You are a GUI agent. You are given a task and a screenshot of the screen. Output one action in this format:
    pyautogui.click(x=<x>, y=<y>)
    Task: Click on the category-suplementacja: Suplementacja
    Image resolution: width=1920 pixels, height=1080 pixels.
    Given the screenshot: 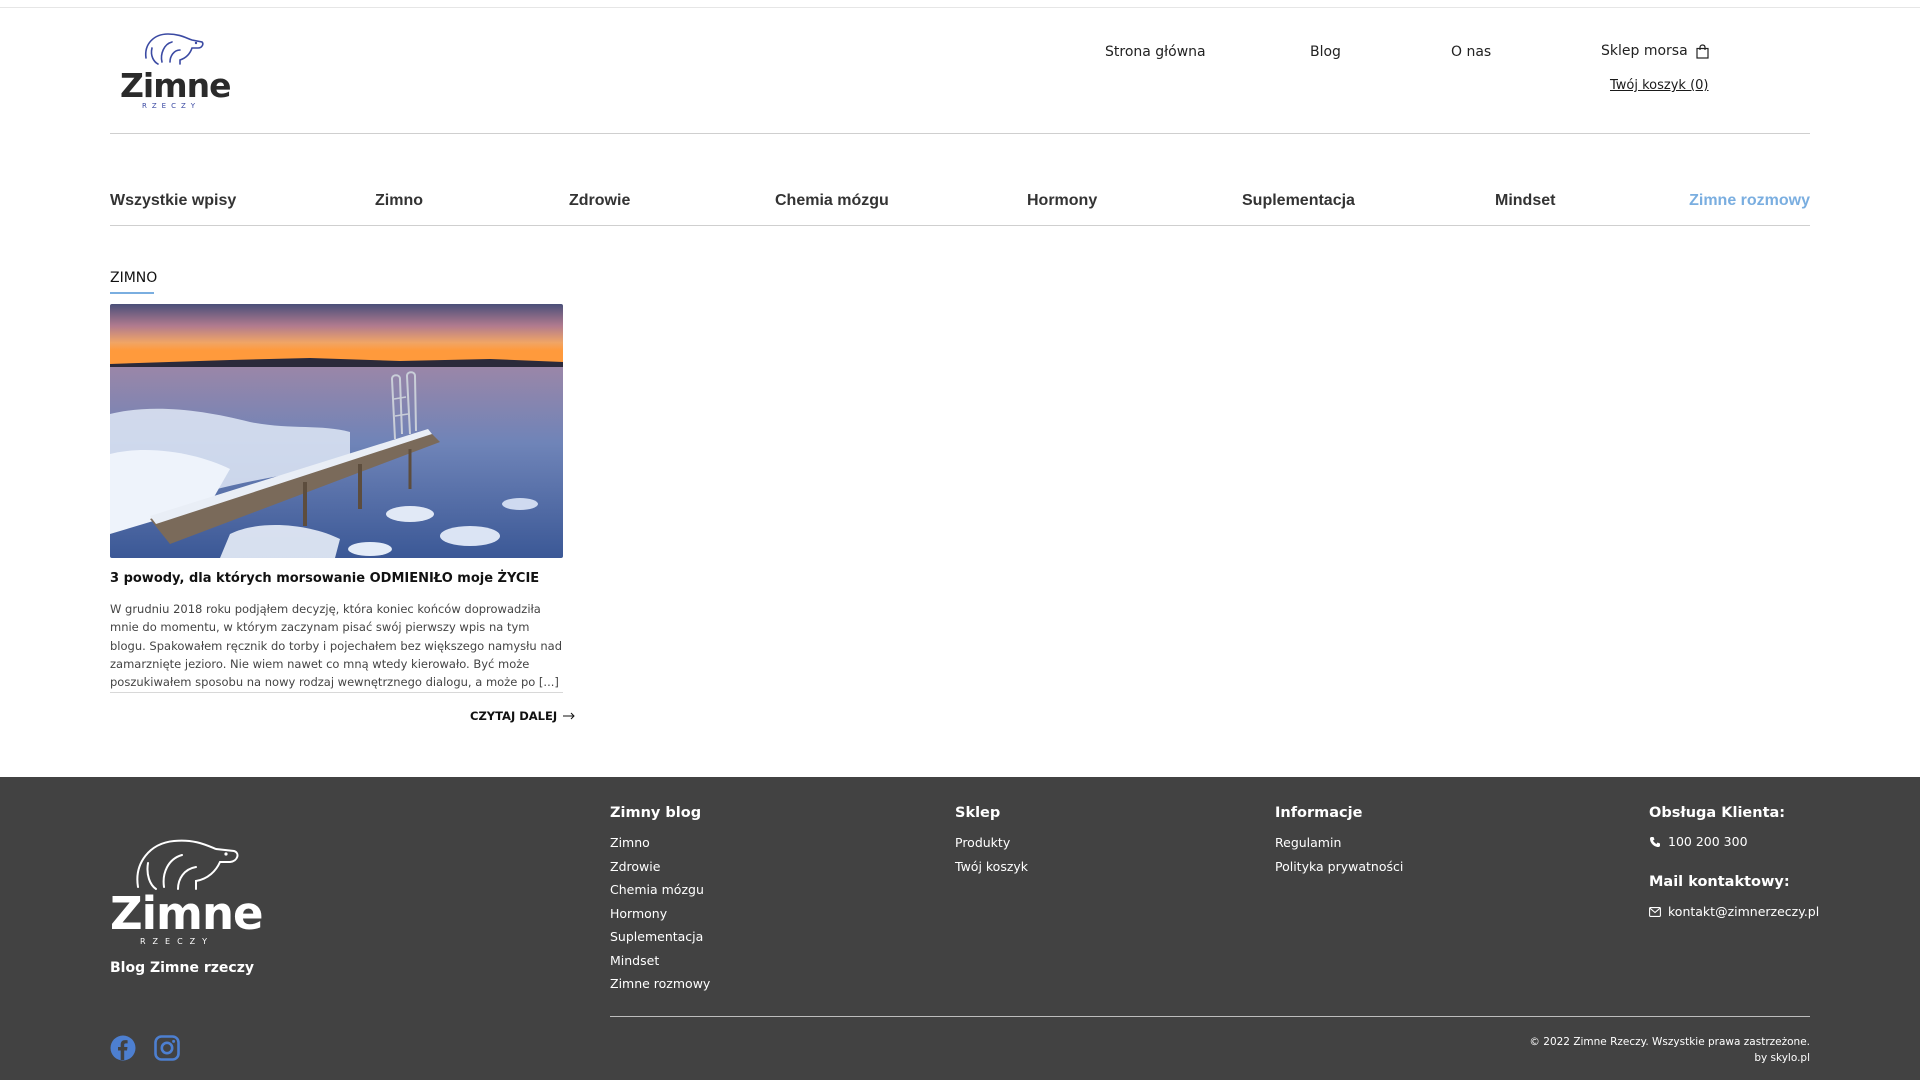 What is the action you would take?
    pyautogui.click(x=1298, y=201)
    